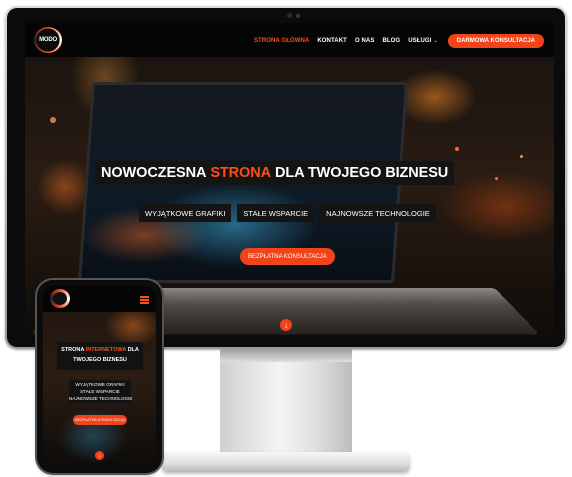  What do you see at coordinates (154, 173) in the screenshot?
I see `hero-title-start: NOWOCZESNA` at bounding box center [154, 173].